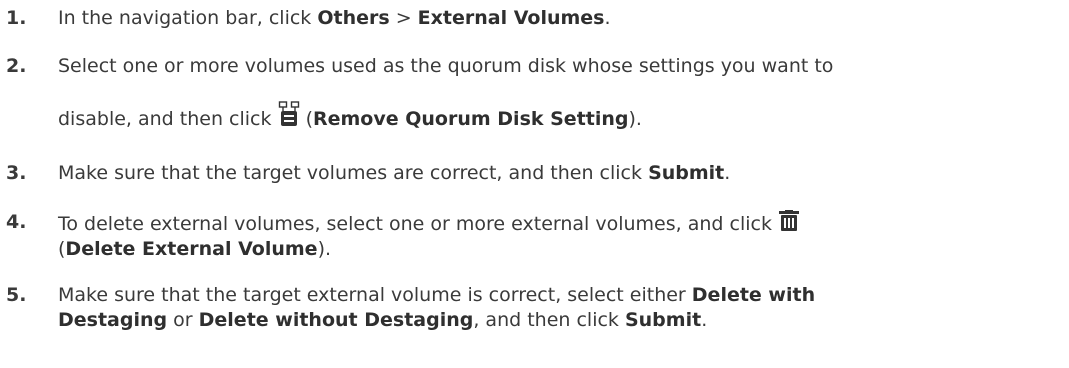 The height and width of the screenshot is (368, 1069). Describe the element at coordinates (753, 295) in the screenshot. I see `delete-with-label: Delete with` at that location.